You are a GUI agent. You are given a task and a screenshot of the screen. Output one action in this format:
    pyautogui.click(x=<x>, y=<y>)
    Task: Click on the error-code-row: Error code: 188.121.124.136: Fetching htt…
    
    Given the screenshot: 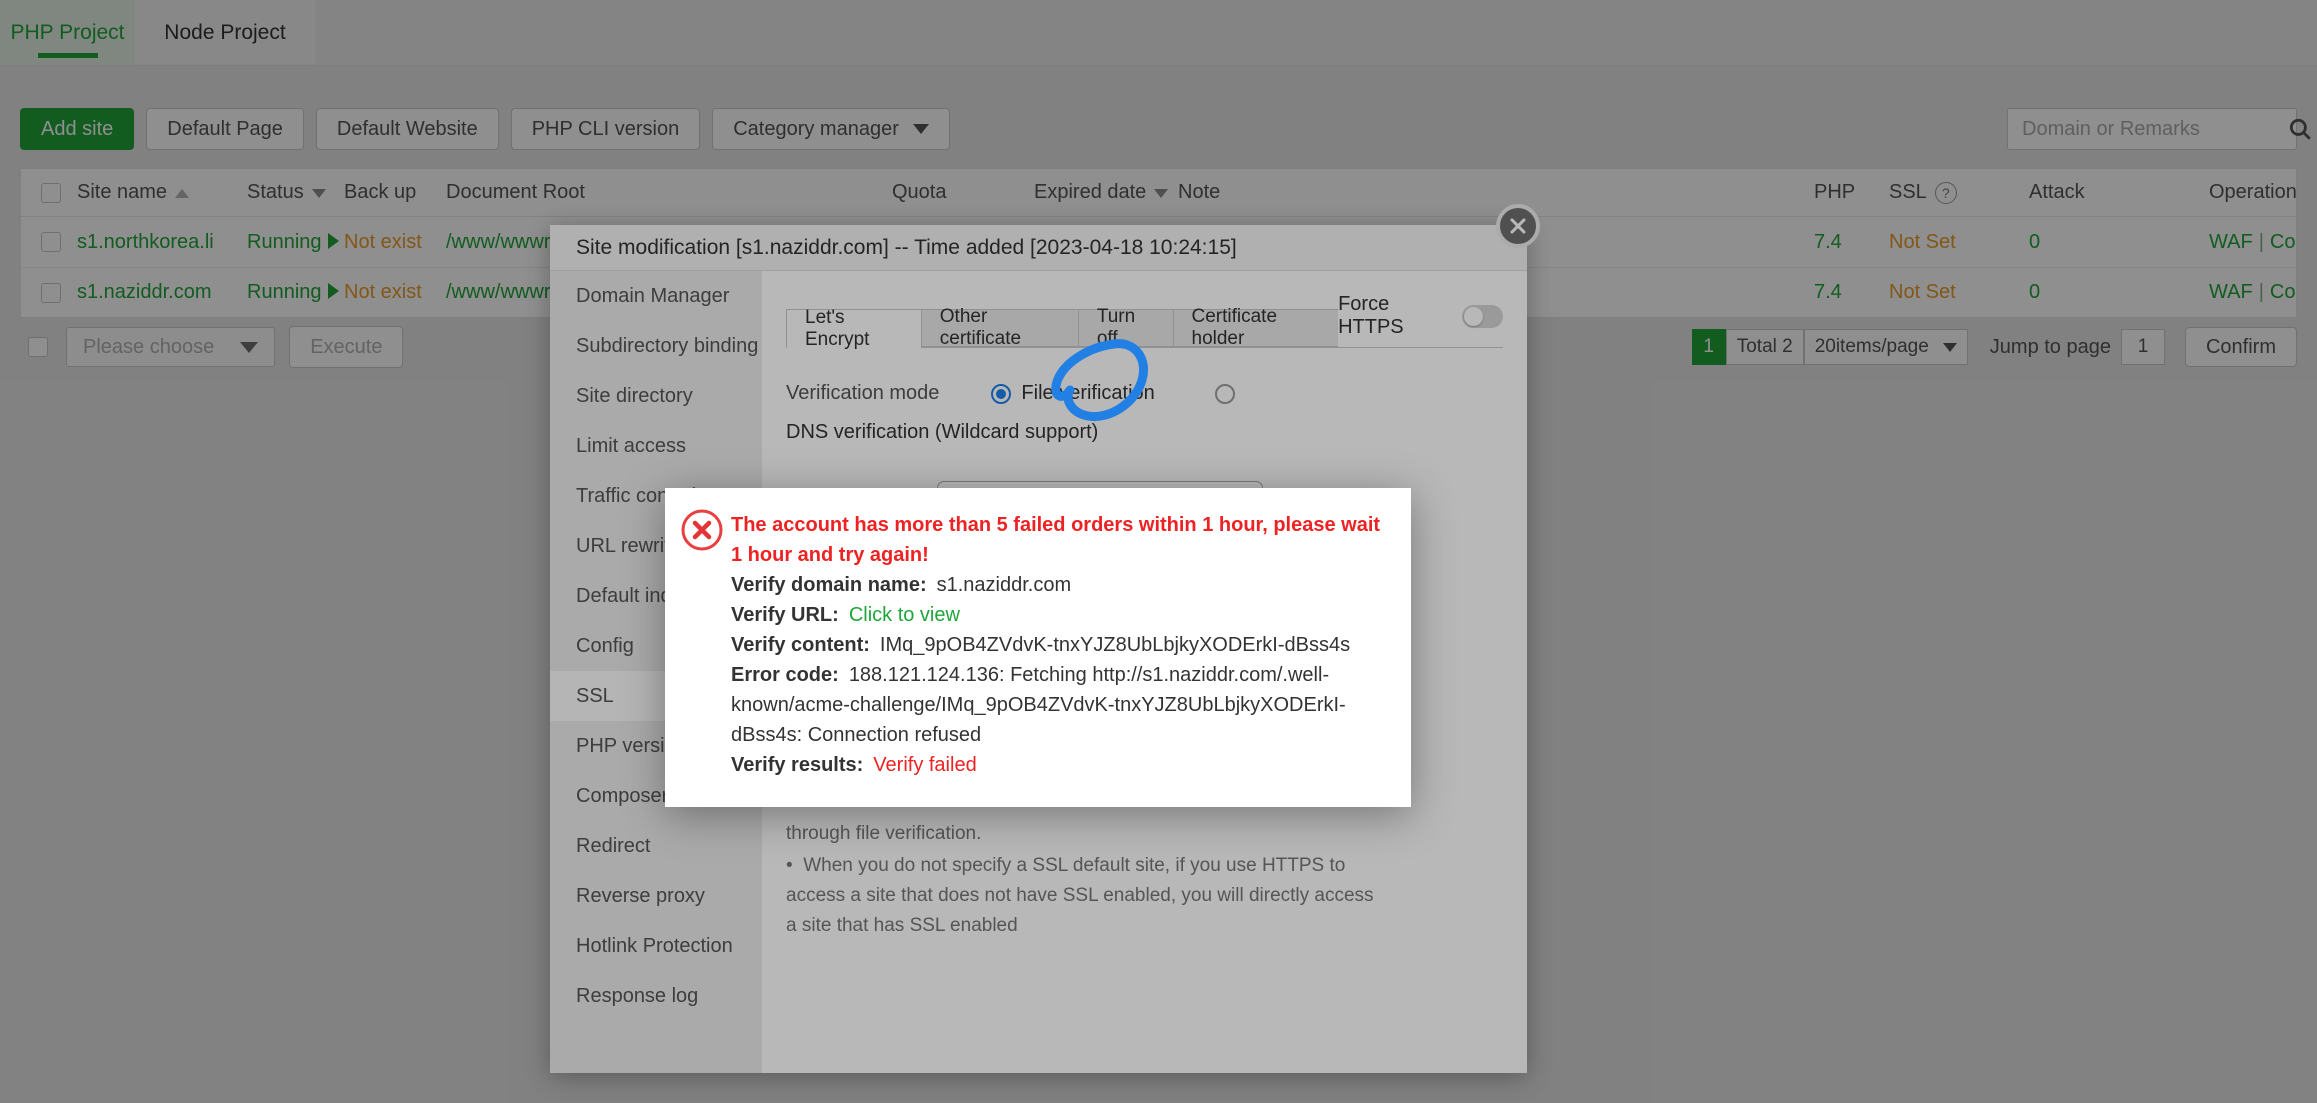 What is the action you would take?
    pyautogui.click(x=1038, y=705)
    